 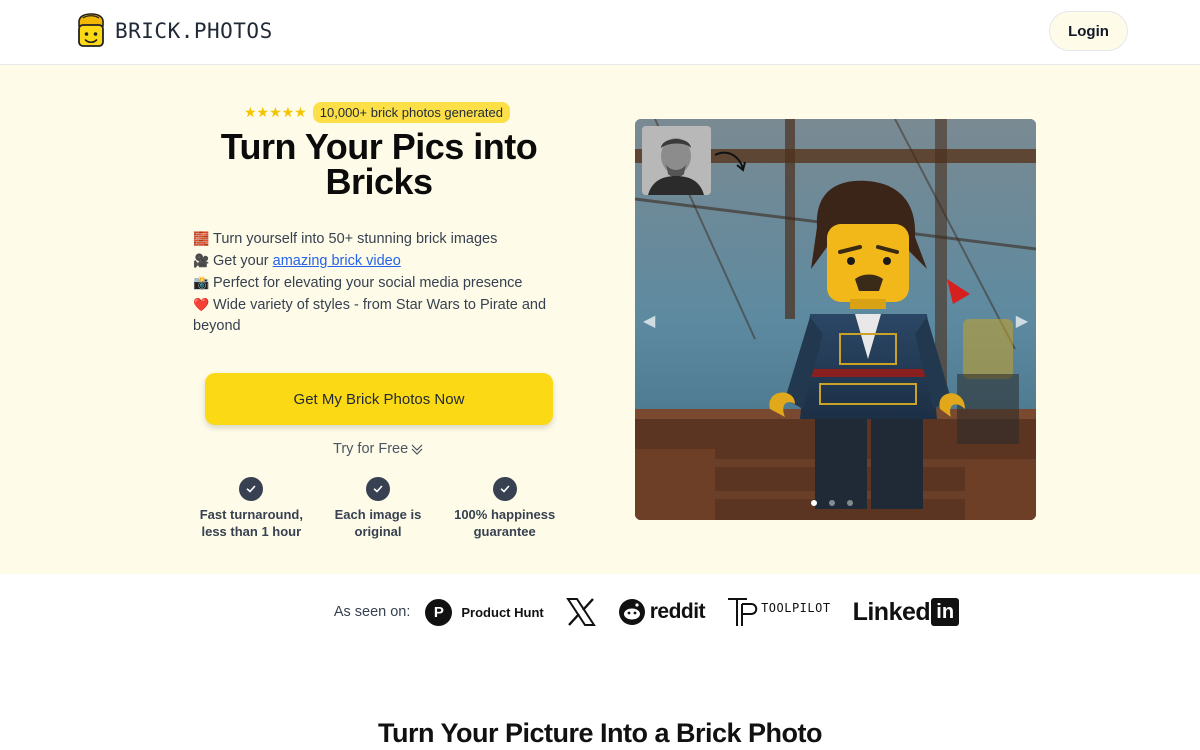 I want to click on linkedin-logo: Linked in, so click(x=906, y=612).